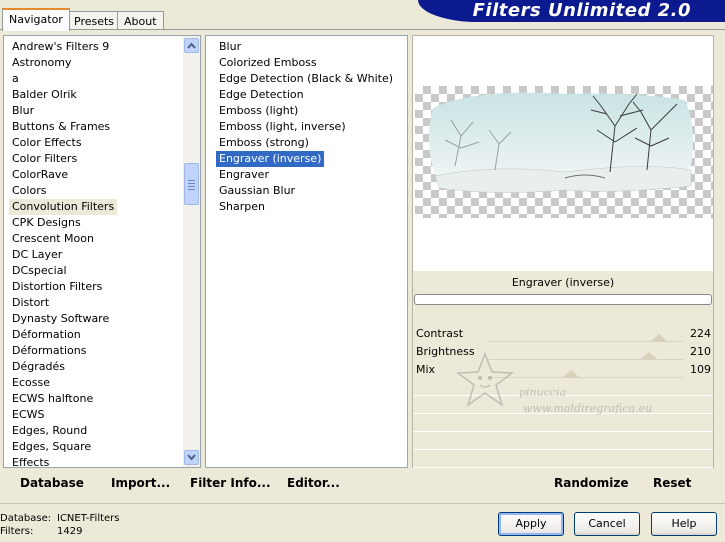 The height and width of the screenshot is (542, 725). Describe the element at coordinates (50, 430) in the screenshot. I see `list-item-label: Edges, Round` at that location.